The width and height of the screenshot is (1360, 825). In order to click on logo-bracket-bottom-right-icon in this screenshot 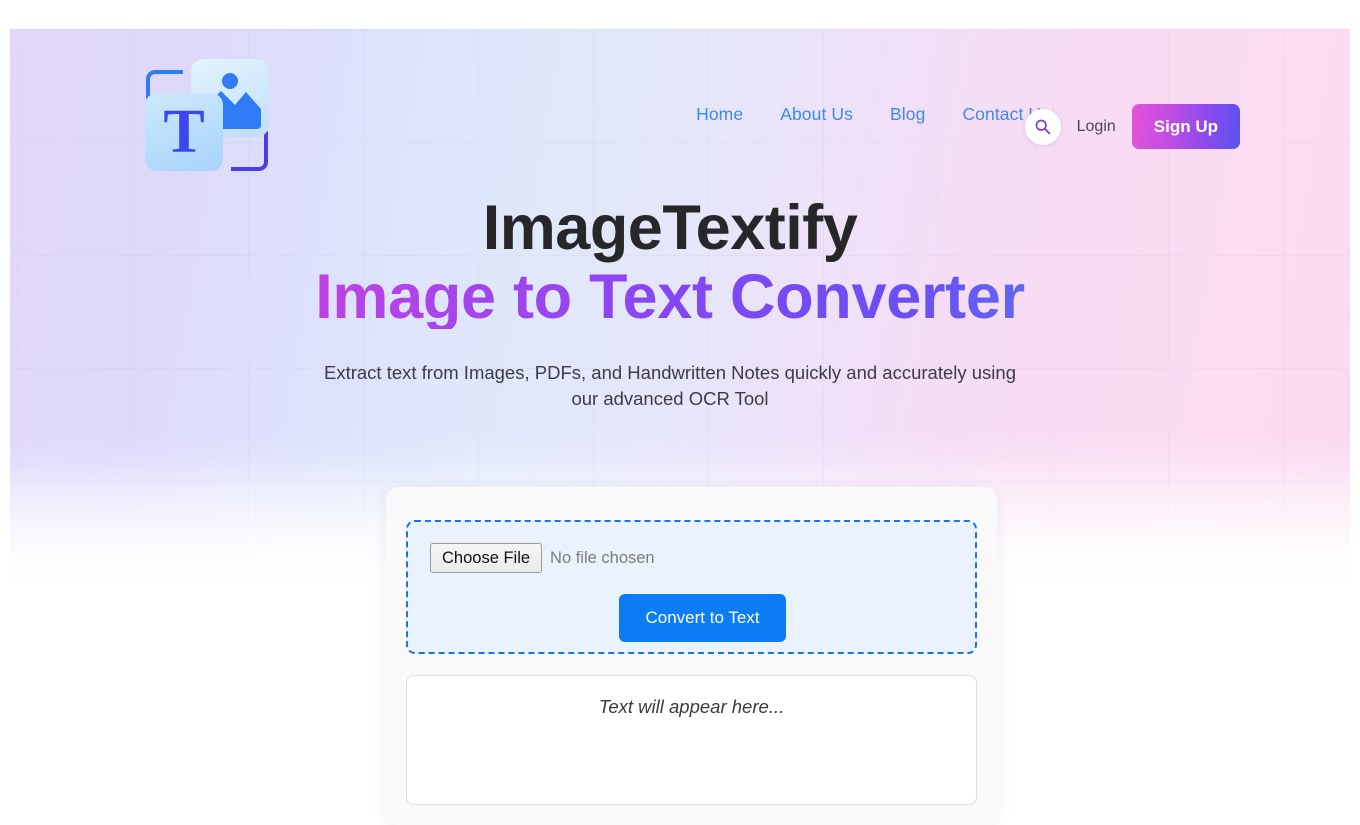, I will do `click(249, 151)`.